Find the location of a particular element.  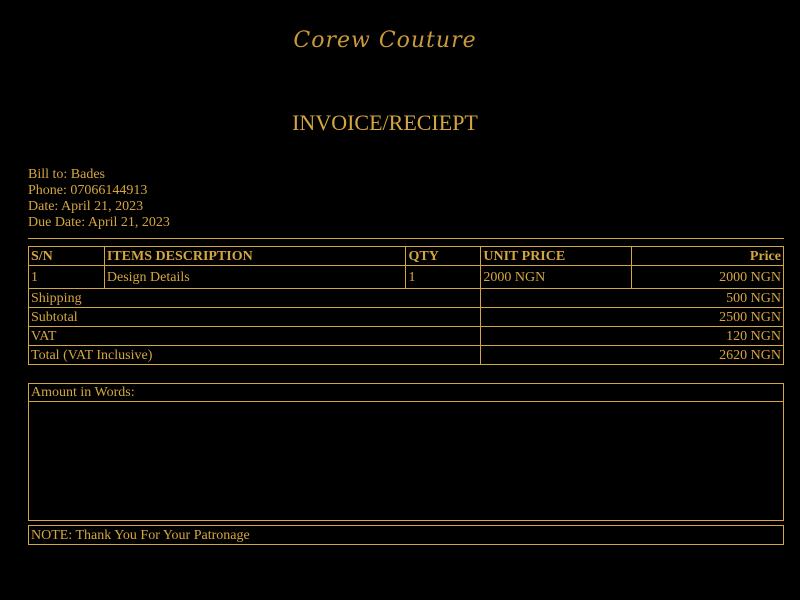

shipping-label: Shipping is located at coordinates (254, 298).